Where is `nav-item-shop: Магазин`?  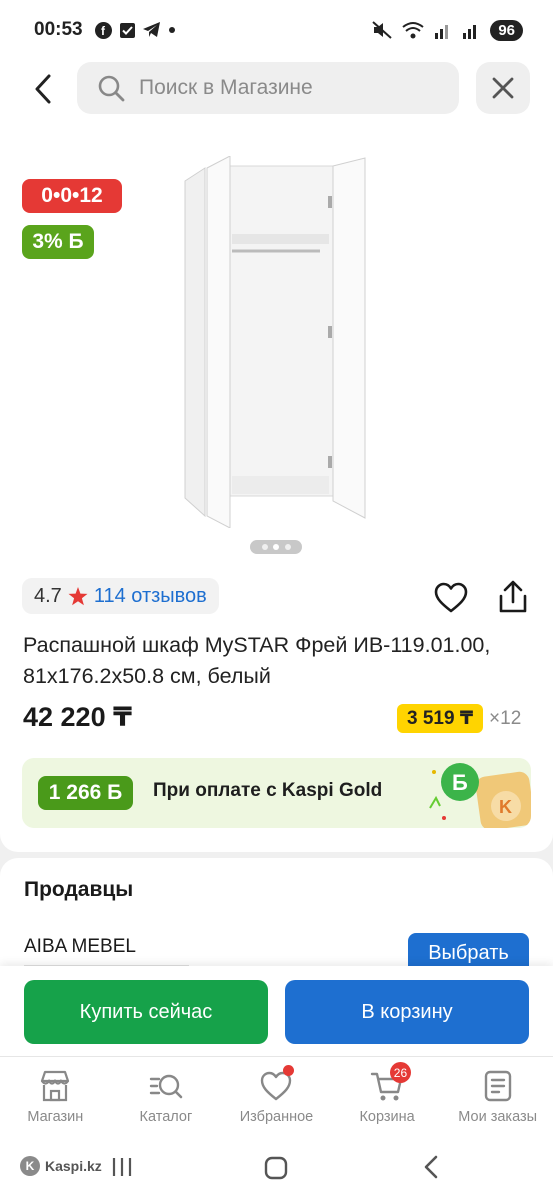 nav-item-shop: Магазин is located at coordinates (55, 1096).